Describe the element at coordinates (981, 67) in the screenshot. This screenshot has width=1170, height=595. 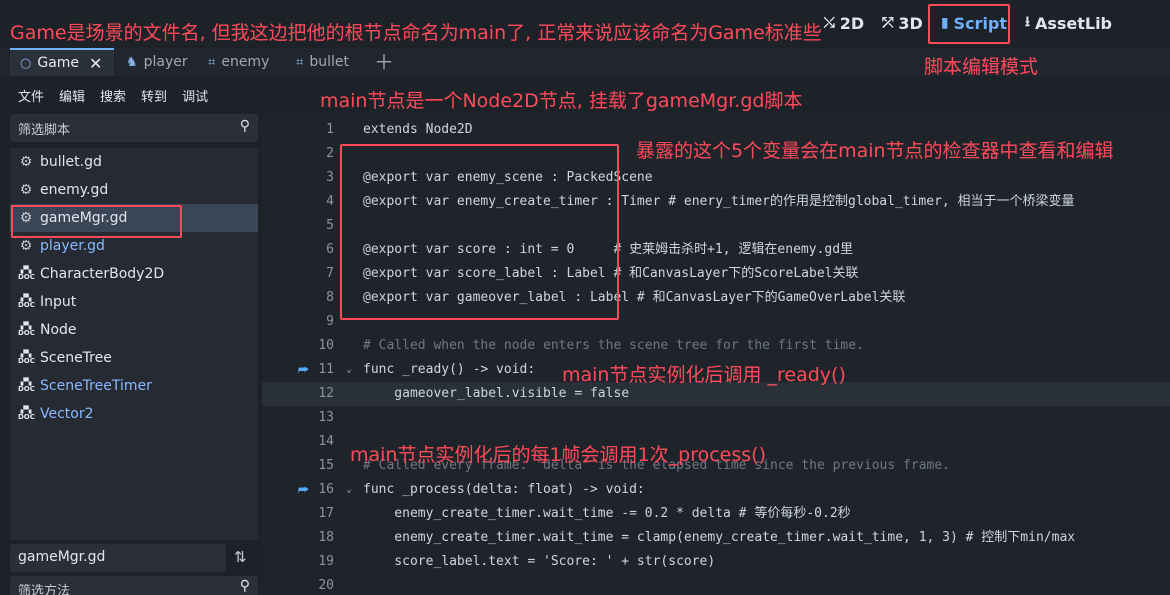
I see `annotation-script-mode: 脚本编辑模式` at that location.